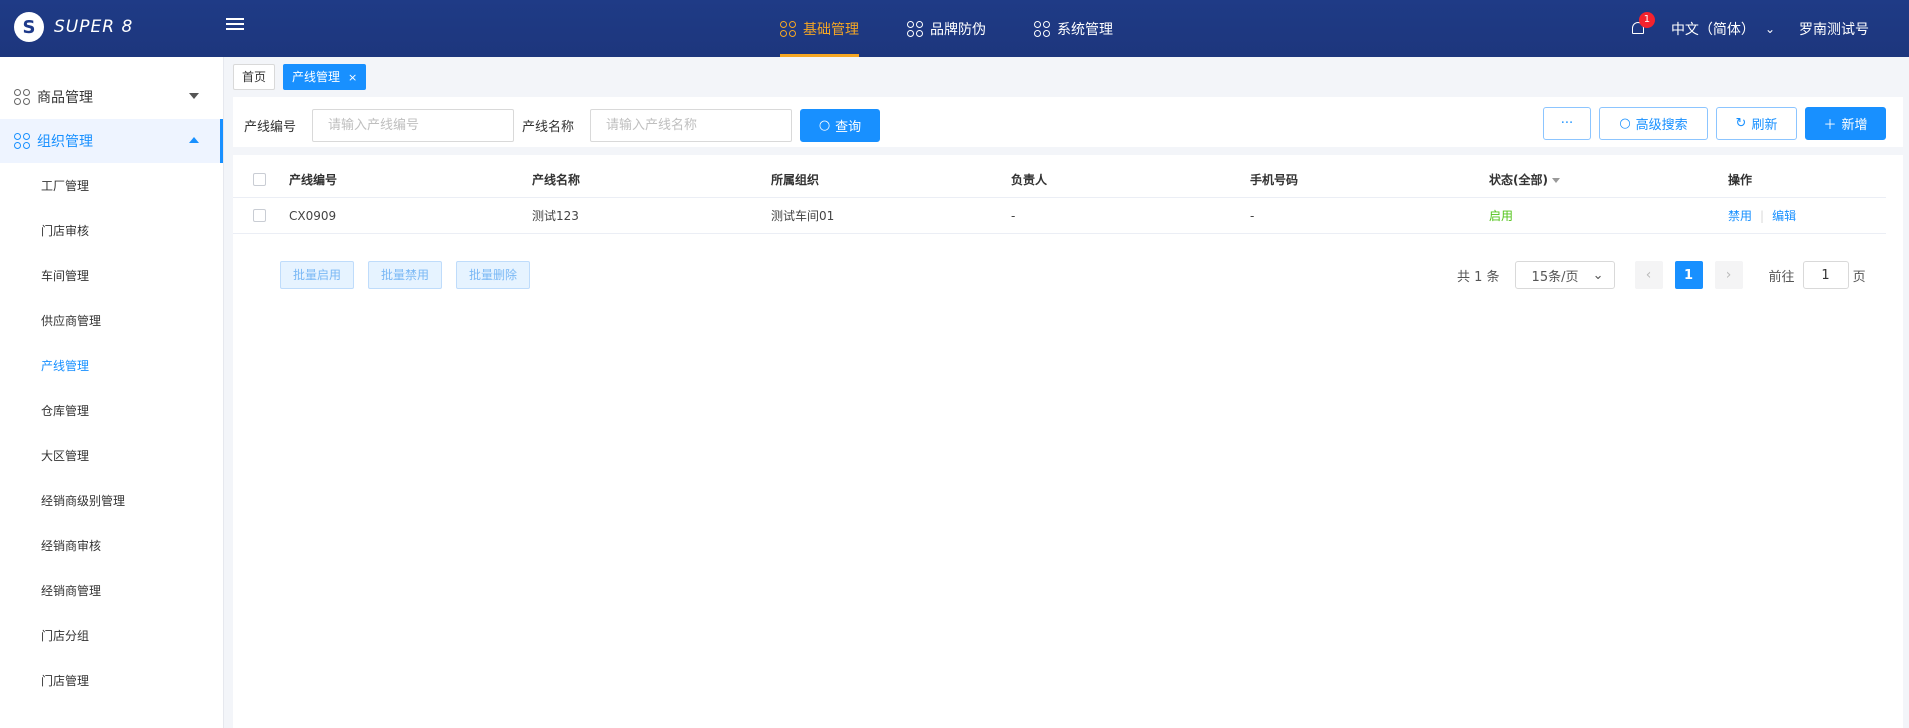  I want to click on page-number-current: 1, so click(1688, 275).